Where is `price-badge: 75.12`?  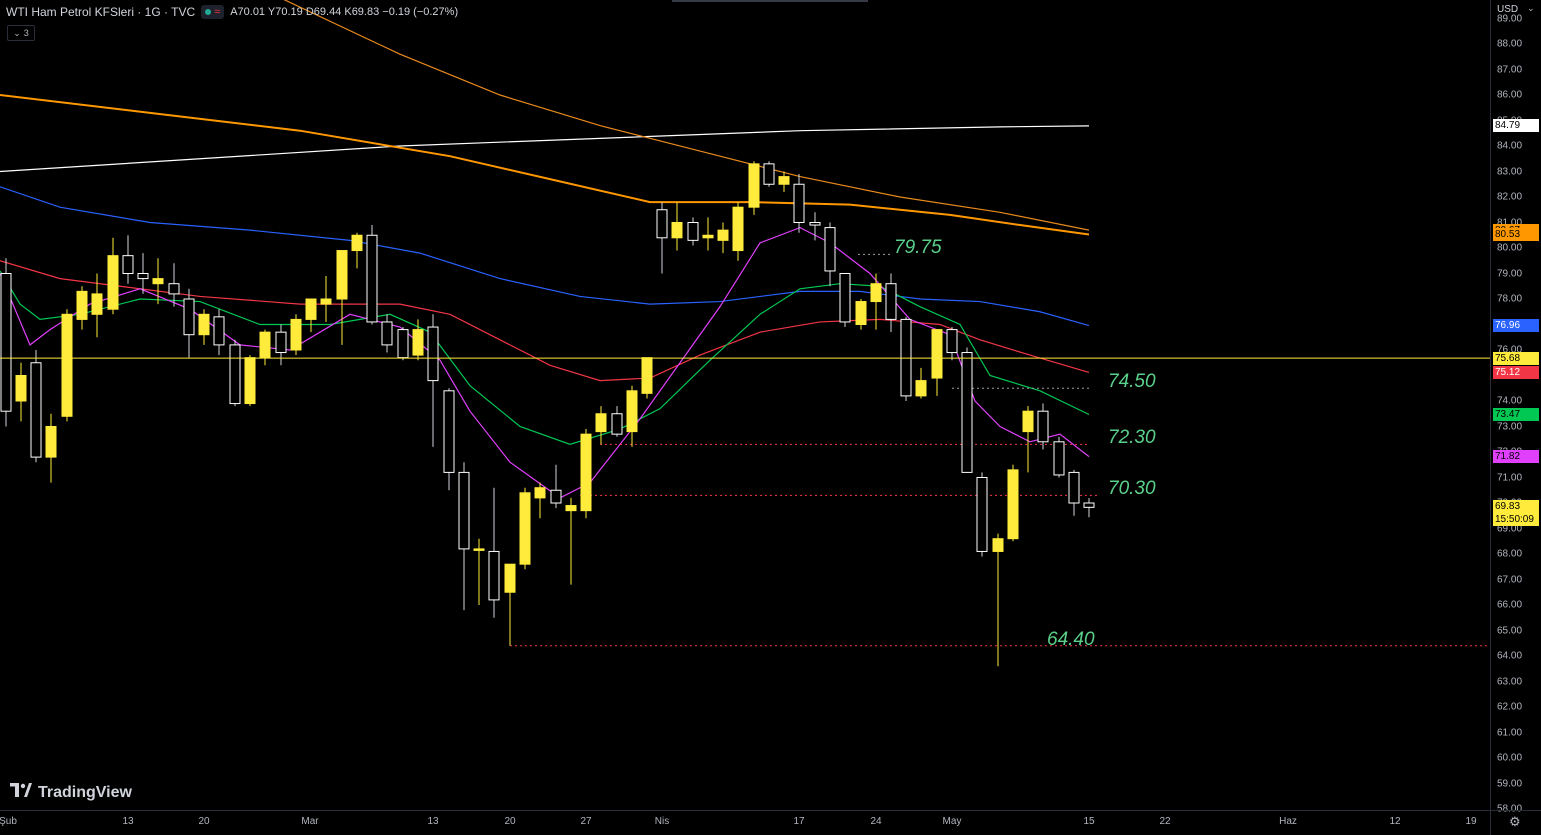 price-badge: 75.12 is located at coordinates (1516, 372).